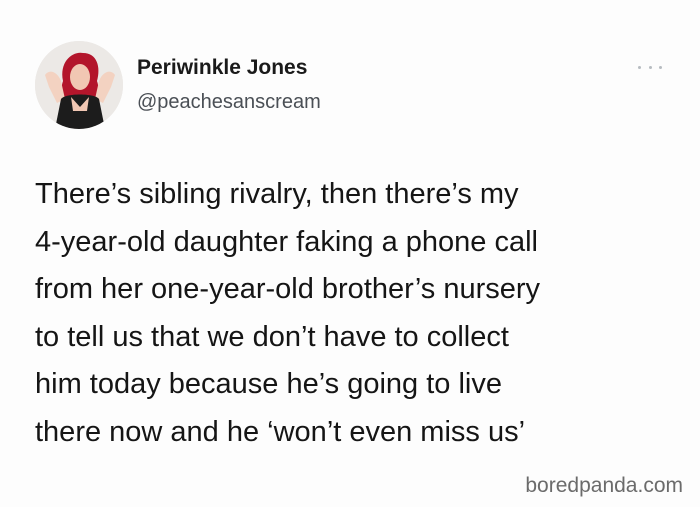 The height and width of the screenshot is (507, 700). Describe the element at coordinates (277, 194) in the screenshot. I see `tweet-line: There’s sibling rivalry, then there’s my` at that location.